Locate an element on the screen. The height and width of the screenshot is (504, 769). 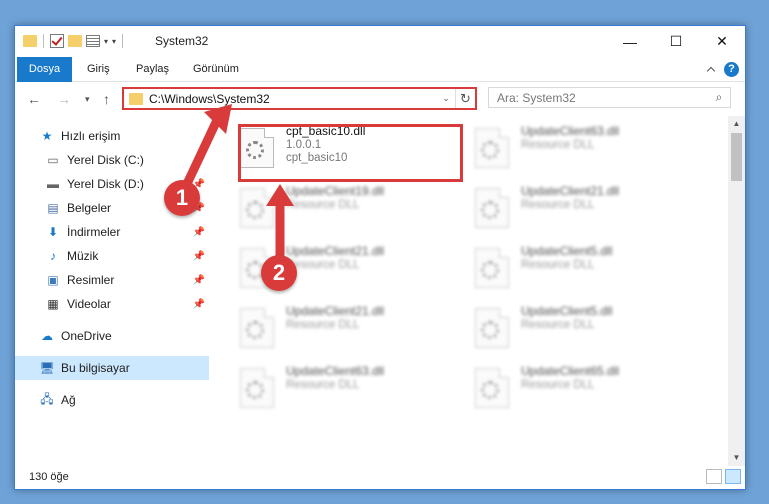
sidebar-item-this-pc: 🖥 Bu bilgisayar is located at coordinates (112, 368).